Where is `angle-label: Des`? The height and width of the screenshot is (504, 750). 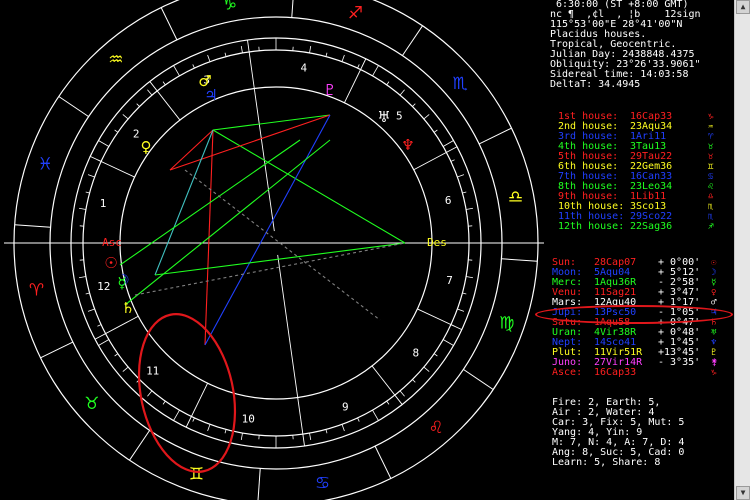
angle-label: Des is located at coordinates (437, 242).